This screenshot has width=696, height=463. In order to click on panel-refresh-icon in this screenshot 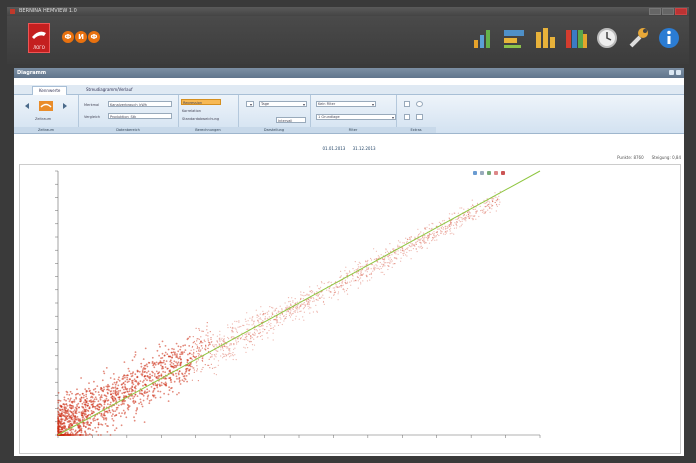, I will do `click(671, 72)`.